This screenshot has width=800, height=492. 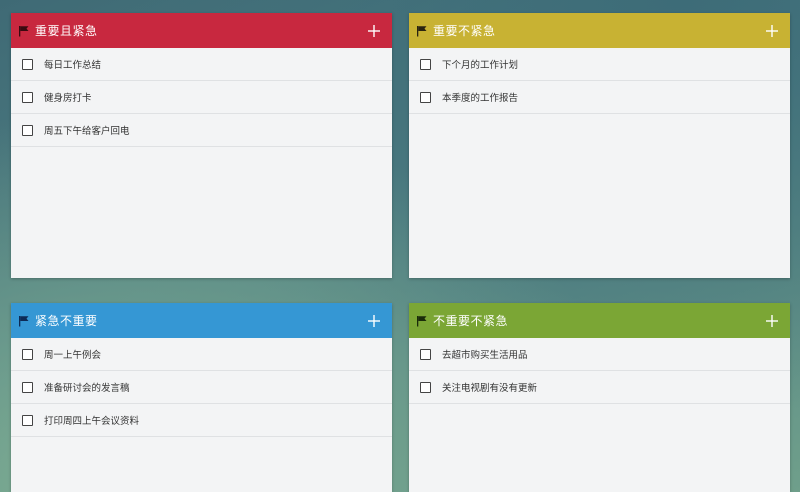 What do you see at coordinates (471, 321) in the screenshot?
I see `quadrant-title: 不重要不紧急` at bounding box center [471, 321].